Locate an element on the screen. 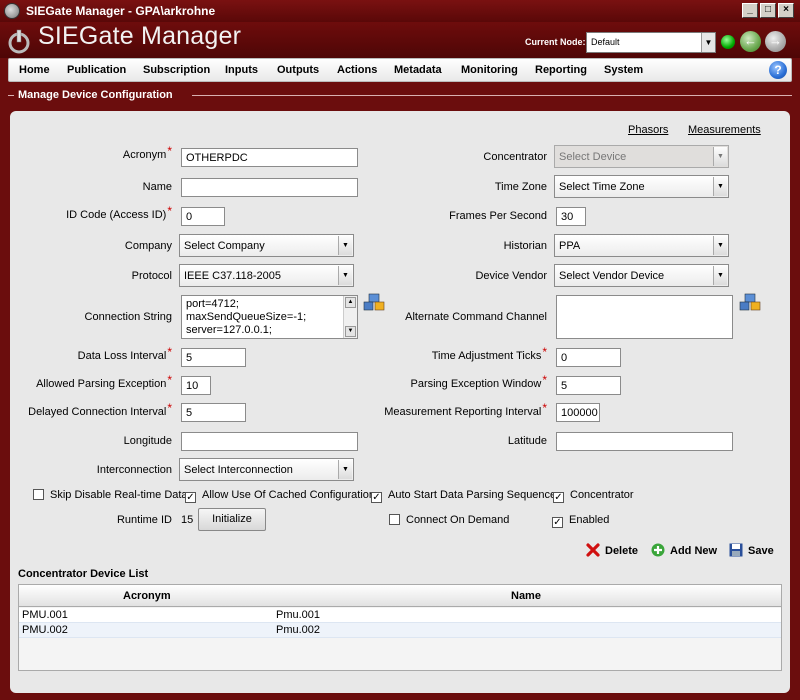 The height and width of the screenshot is (700, 800). skip-disable-label: Skip Disable Real-time Data is located at coordinates (119, 495).